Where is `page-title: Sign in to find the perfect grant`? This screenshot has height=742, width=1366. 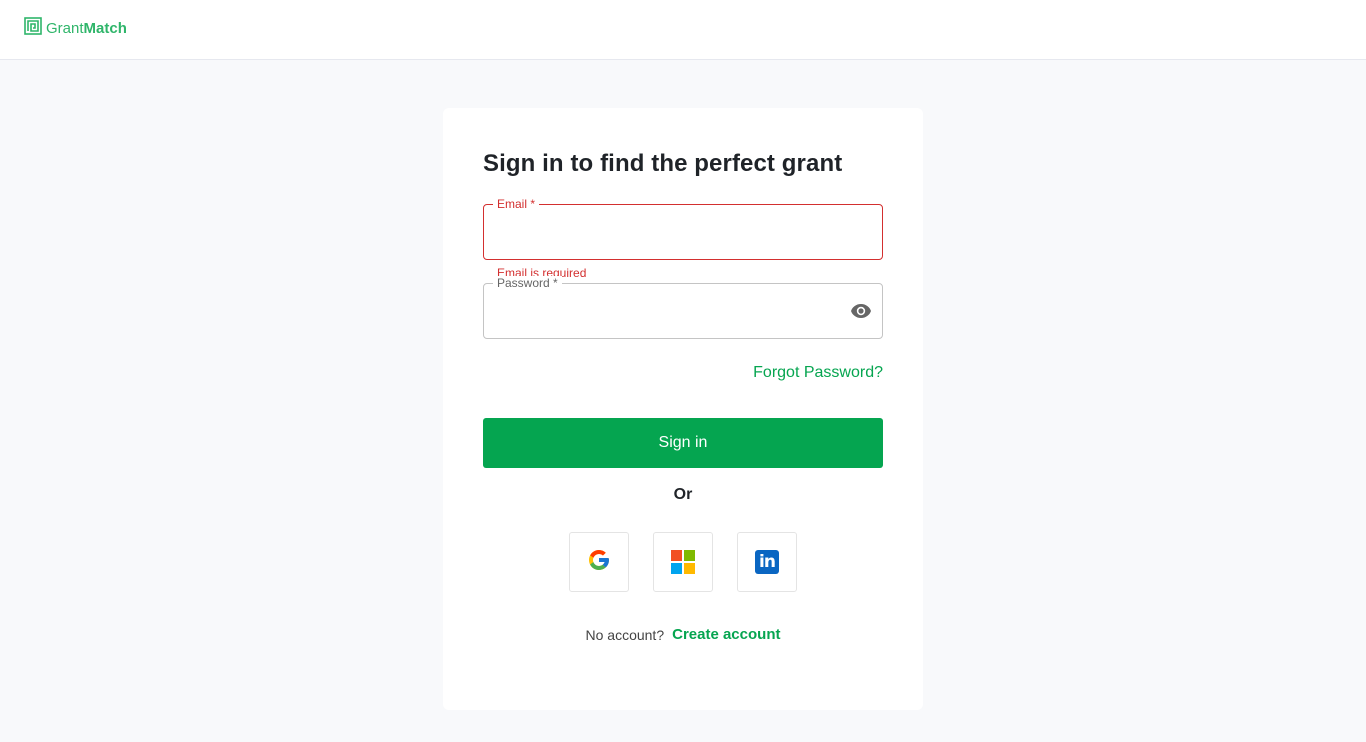 page-title: Sign in to find the perfect grant is located at coordinates (663, 163).